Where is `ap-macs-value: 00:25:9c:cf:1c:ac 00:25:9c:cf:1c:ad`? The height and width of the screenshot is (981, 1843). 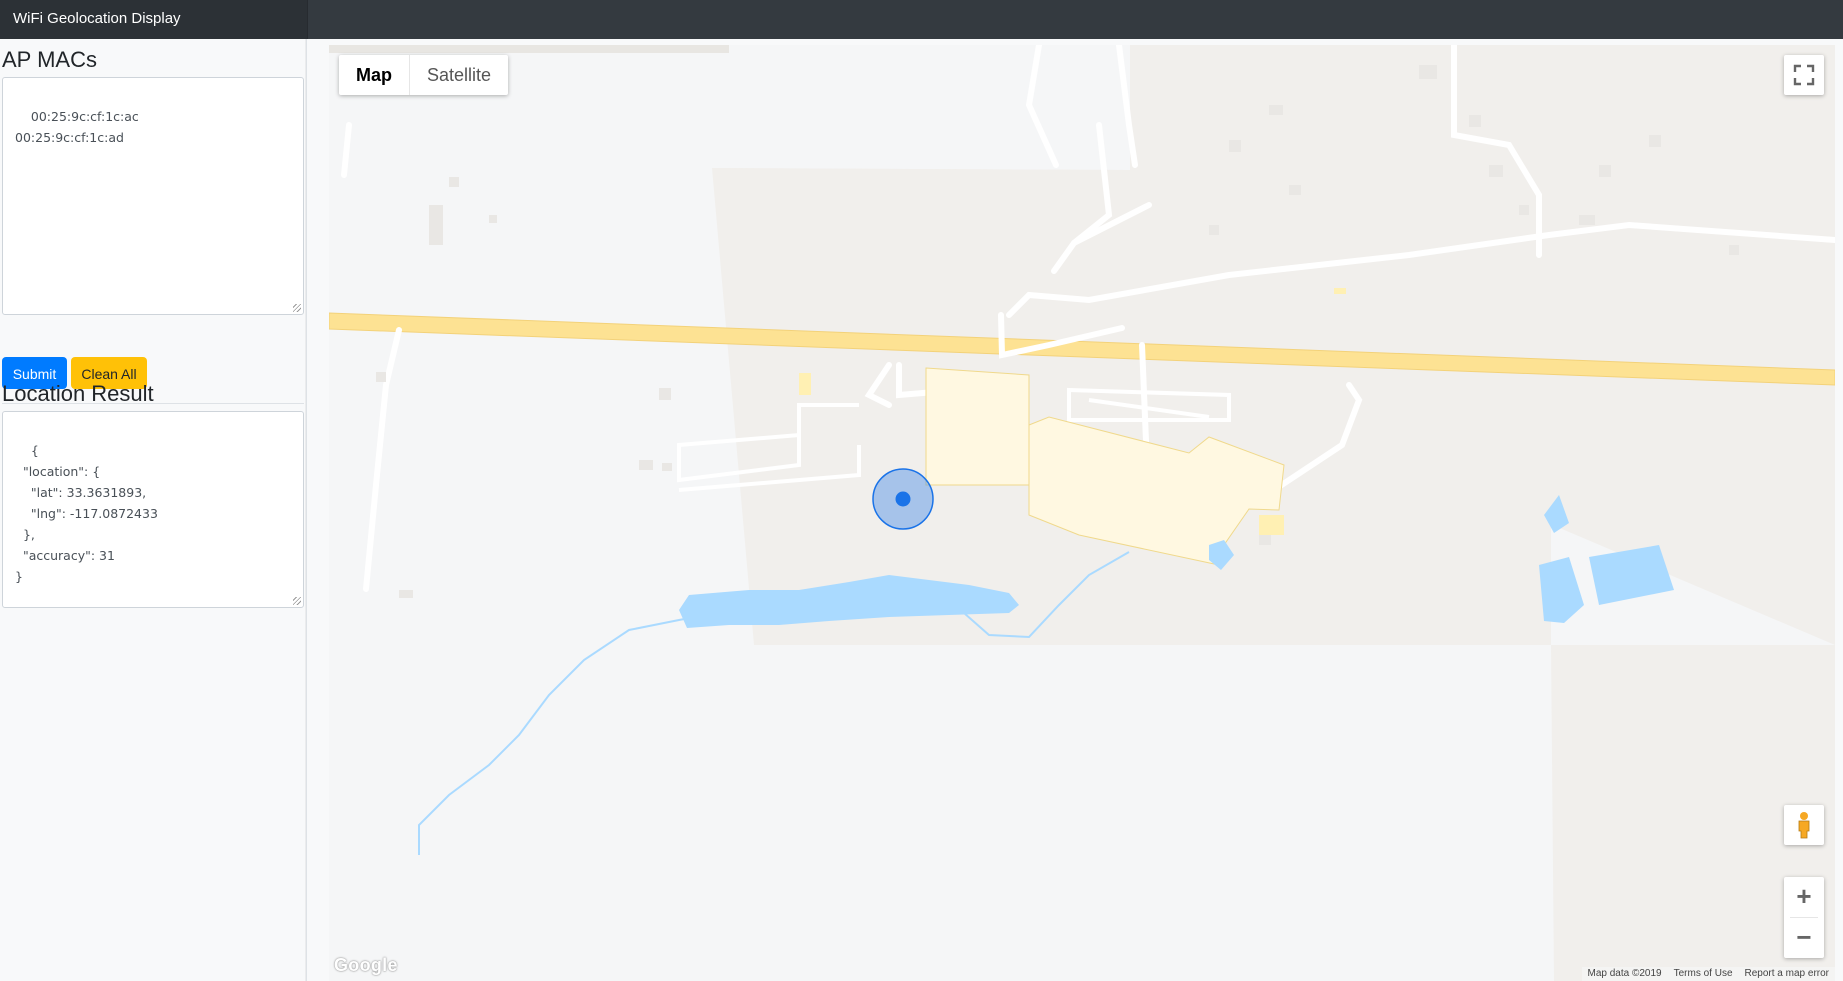
ap-macs-value: 00:25:9c:cf:1c:ac 00:25:9c:cf:1c:ad is located at coordinates (77, 127).